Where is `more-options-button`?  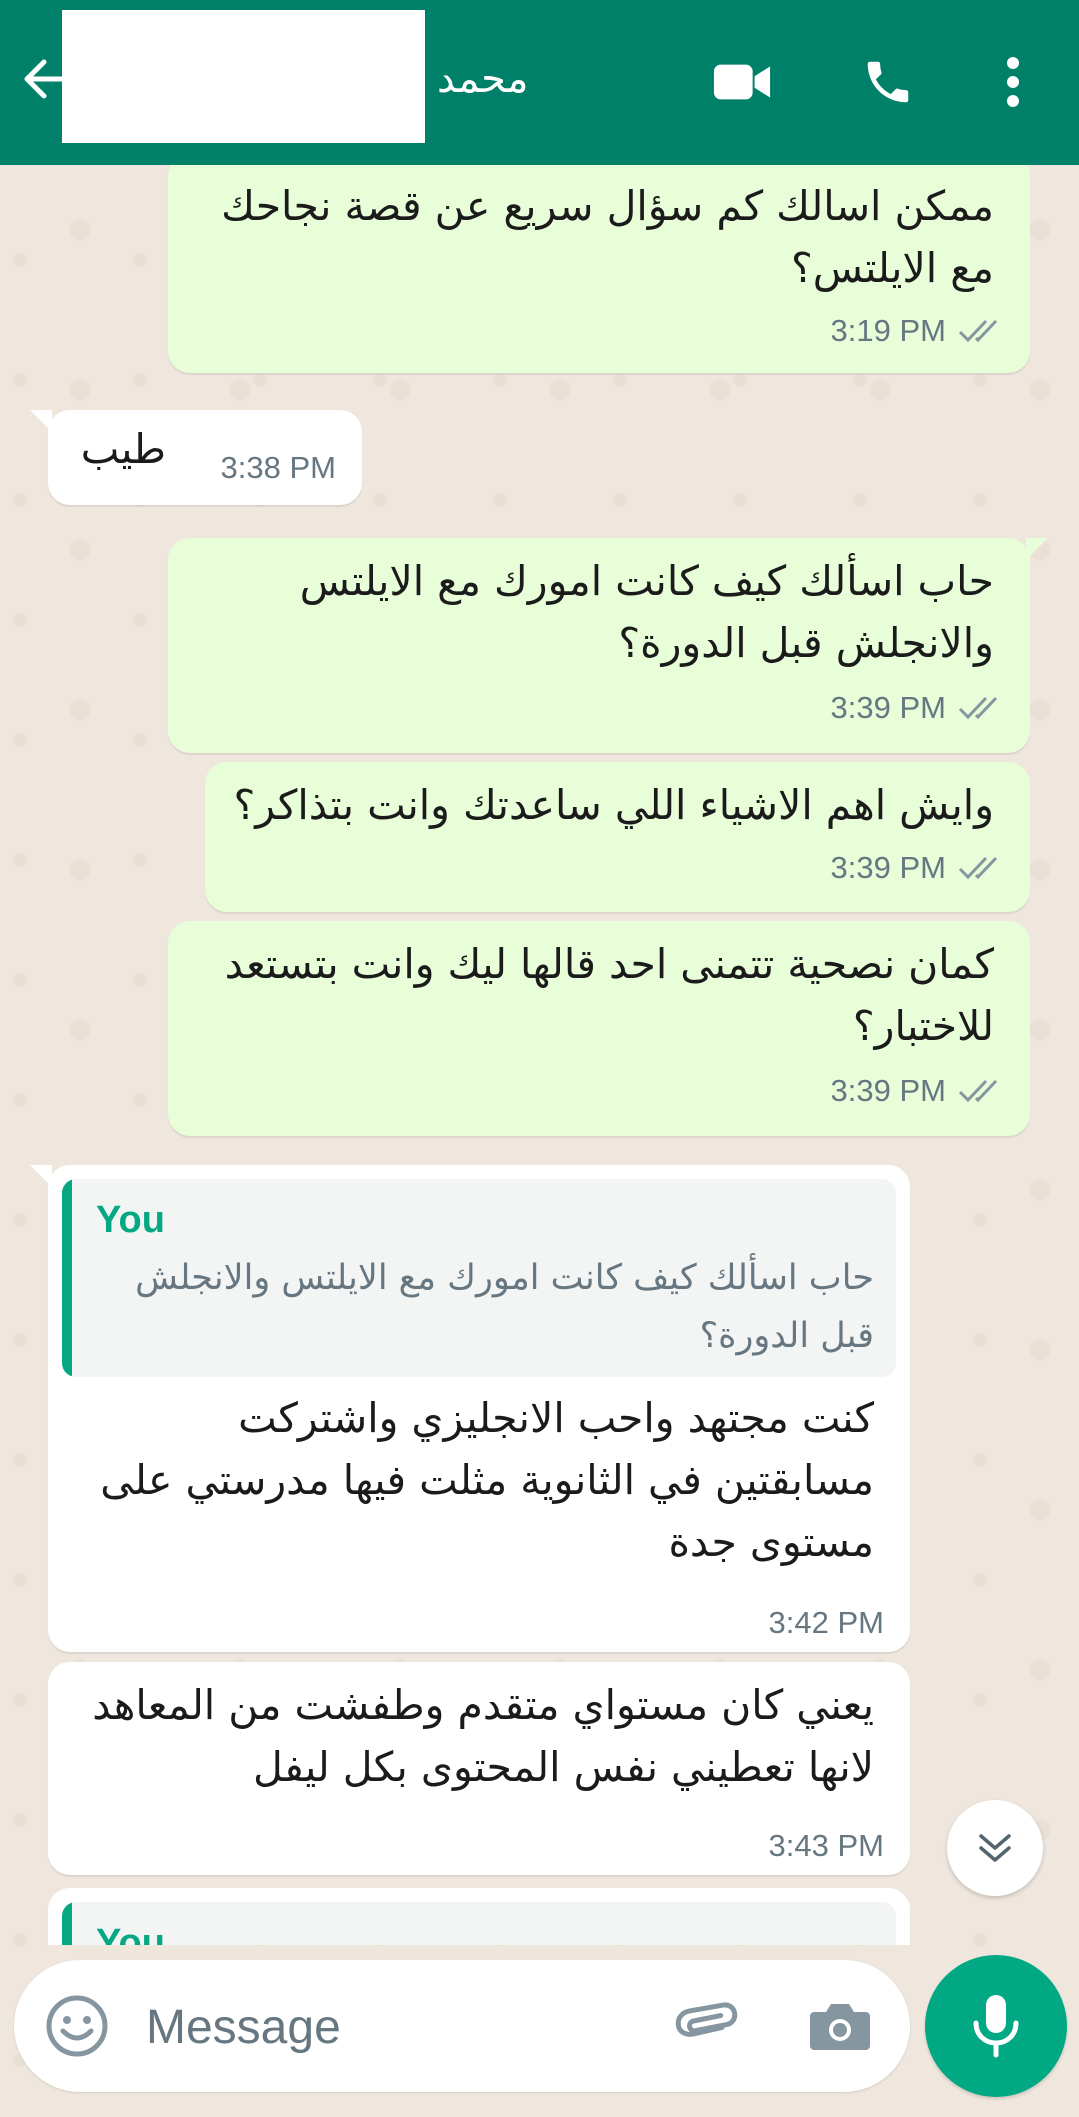 more-options-button is located at coordinates (1013, 82).